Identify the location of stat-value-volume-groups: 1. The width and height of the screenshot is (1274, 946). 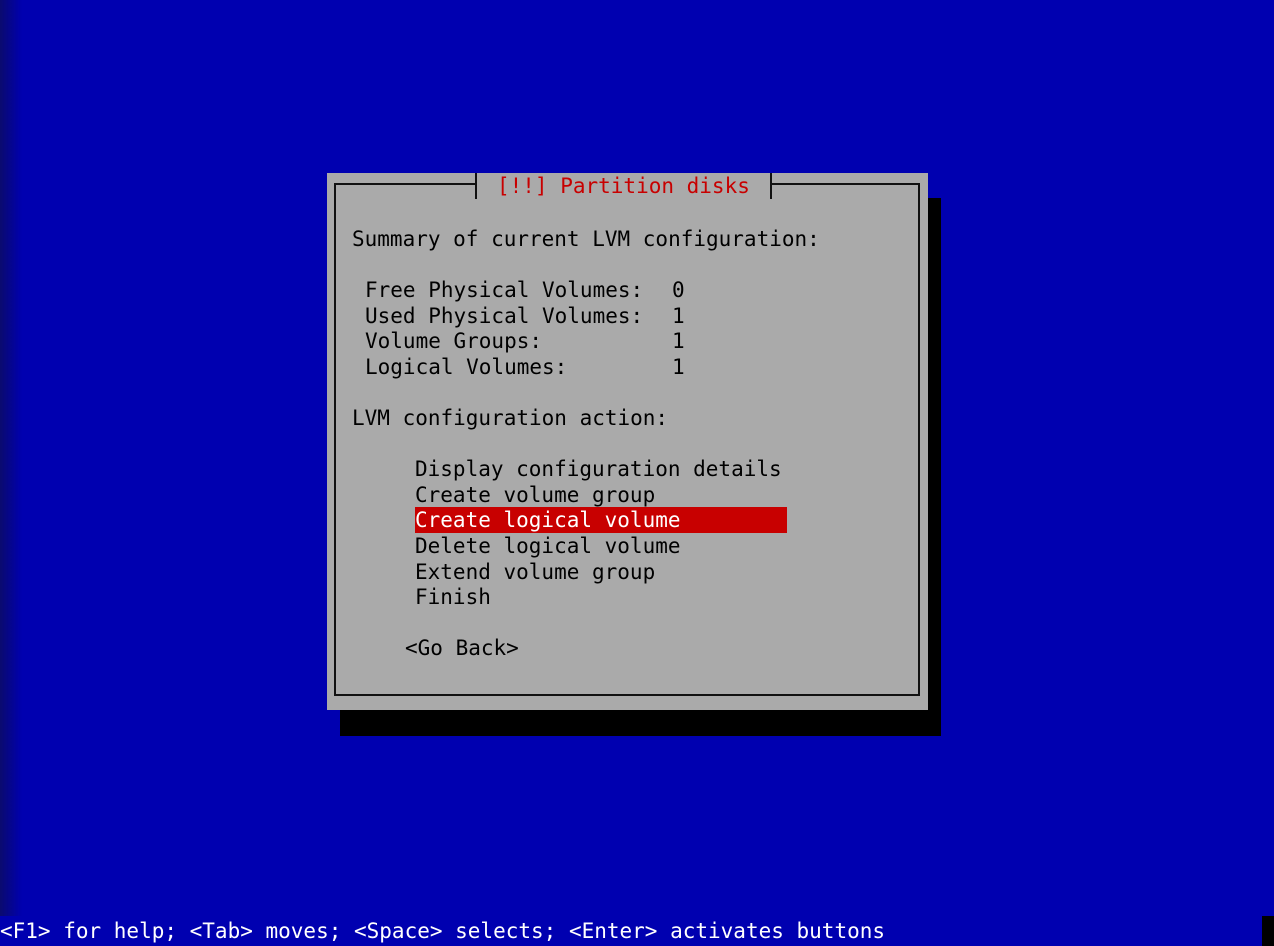
(678, 341).